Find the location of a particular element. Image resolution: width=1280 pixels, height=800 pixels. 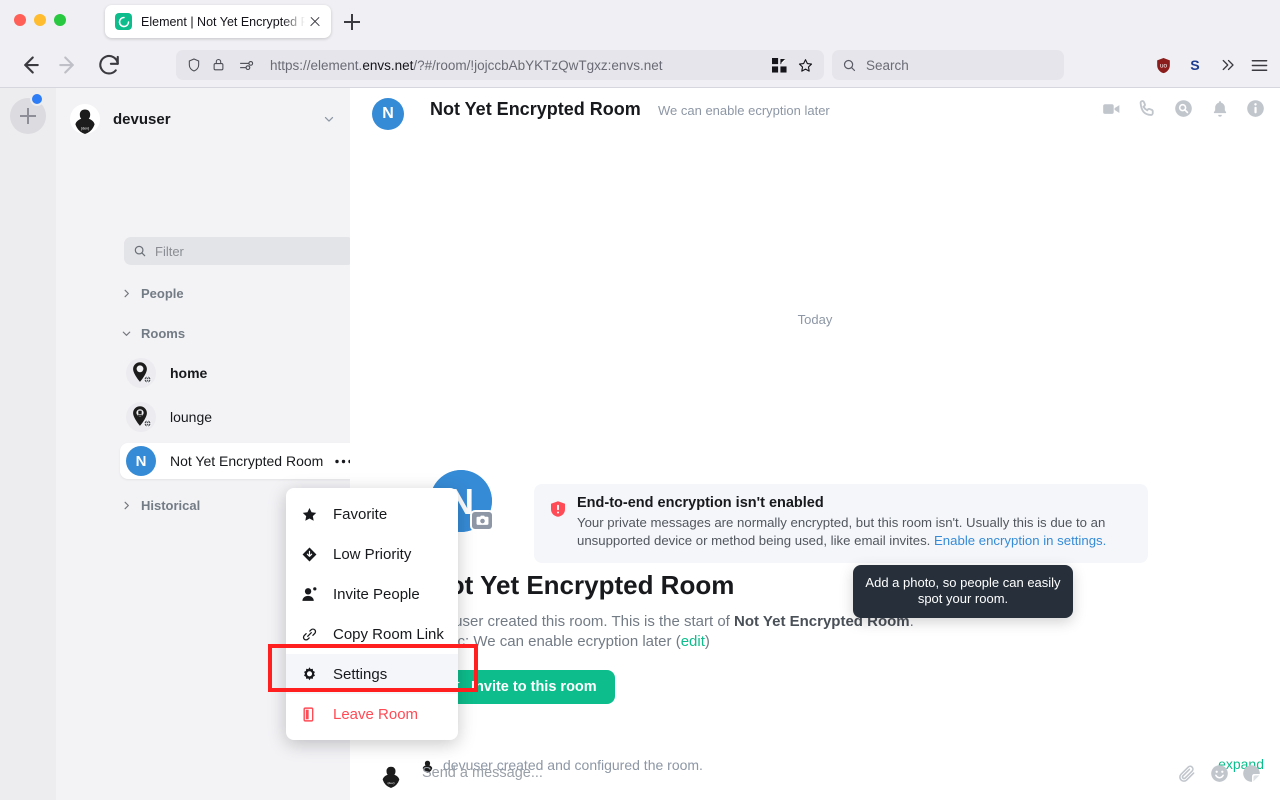

leave-room-icon is located at coordinates (309, 714).